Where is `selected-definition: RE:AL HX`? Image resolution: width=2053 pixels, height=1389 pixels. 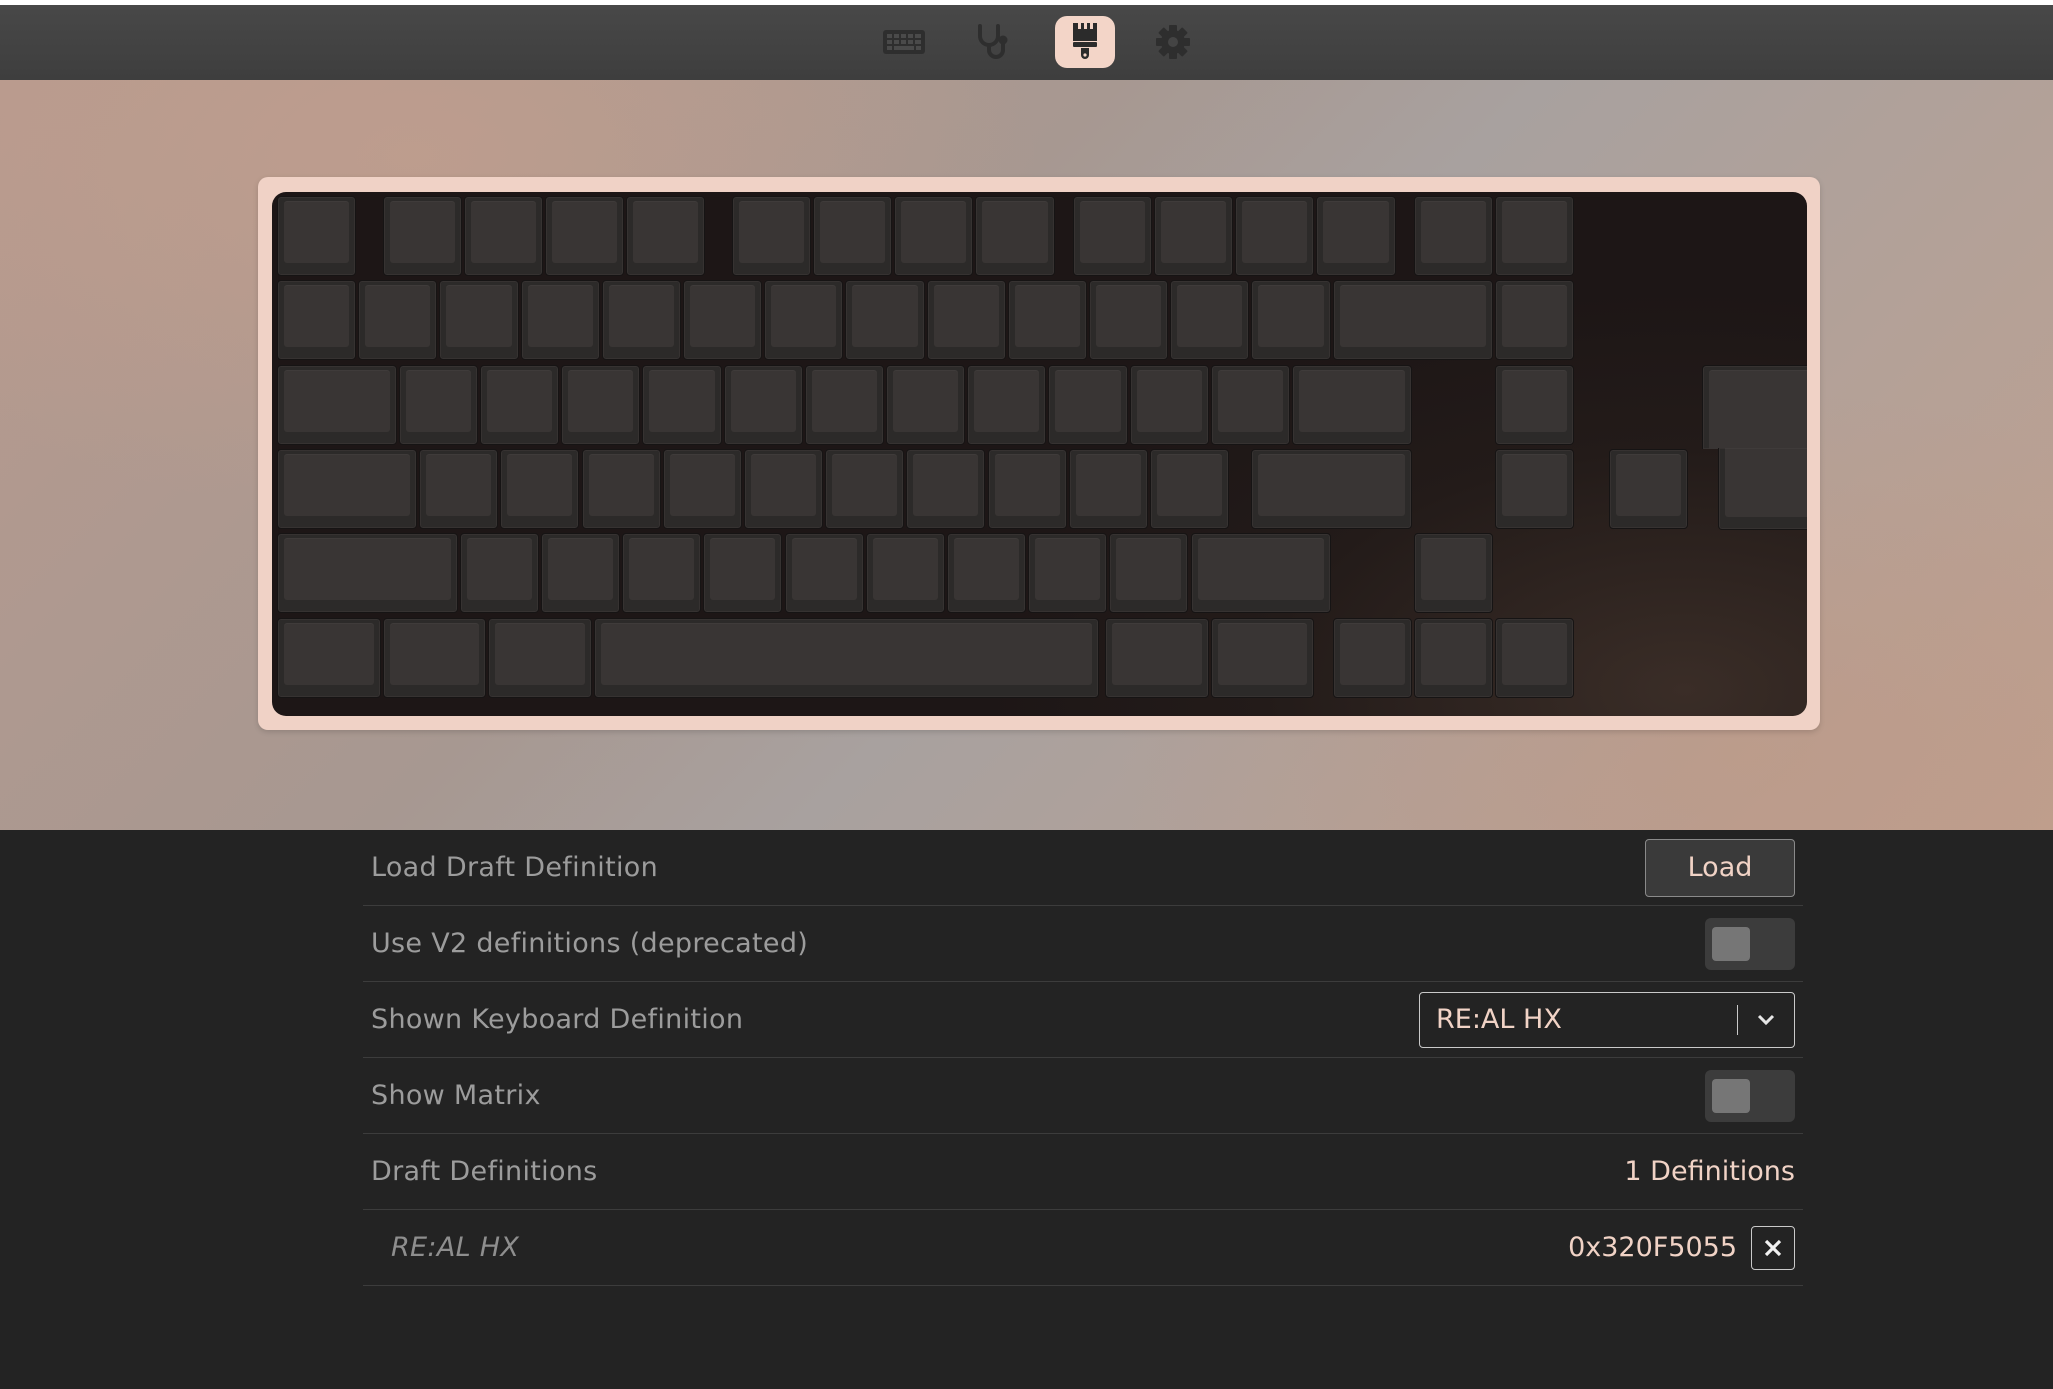
selected-definition: RE:AL HX is located at coordinates (1499, 1019).